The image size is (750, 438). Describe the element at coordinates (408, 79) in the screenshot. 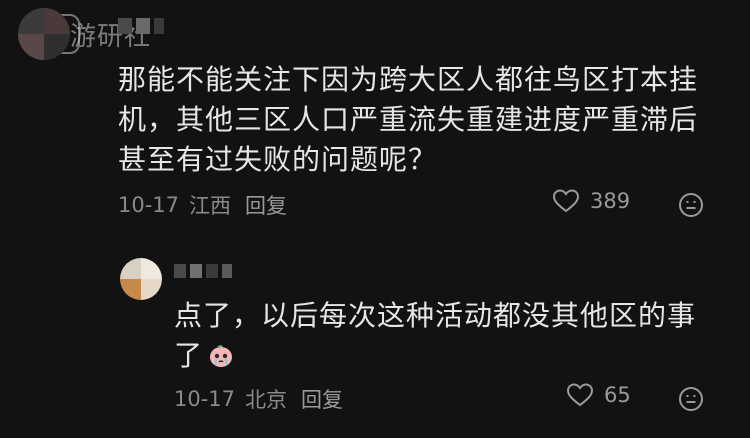

I see `comment-text-line: 那能不能关注下因为跨大区人都往鸟区打本挂` at that location.